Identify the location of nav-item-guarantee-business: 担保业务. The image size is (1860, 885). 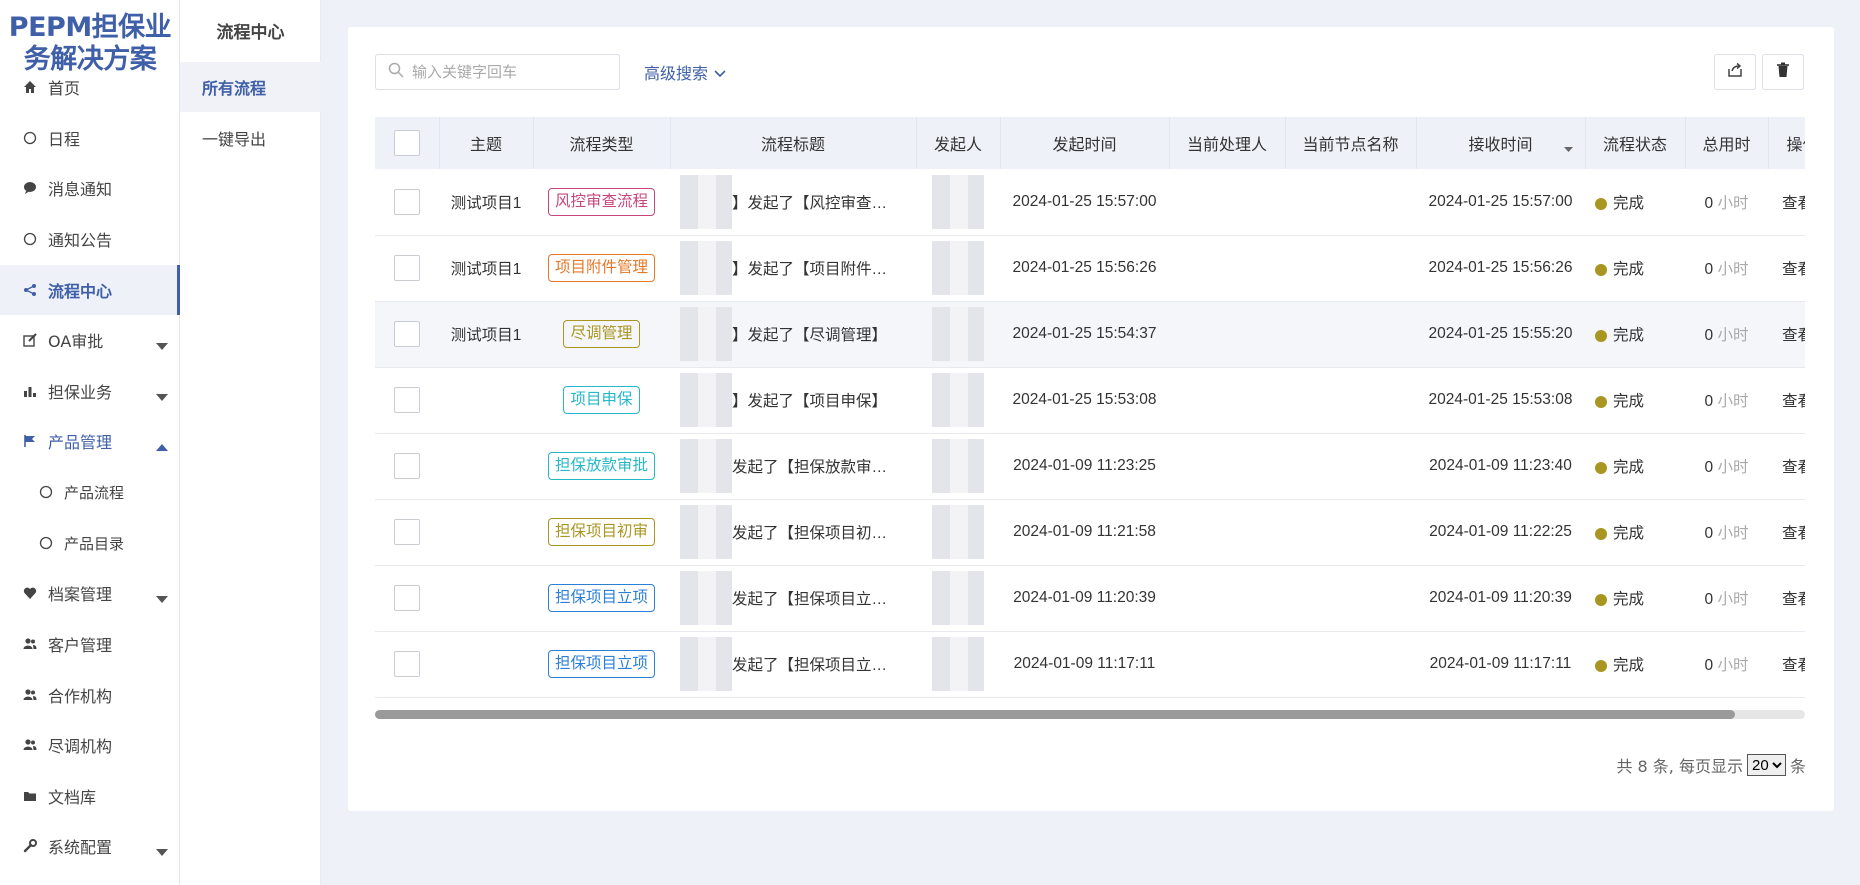
(90, 391).